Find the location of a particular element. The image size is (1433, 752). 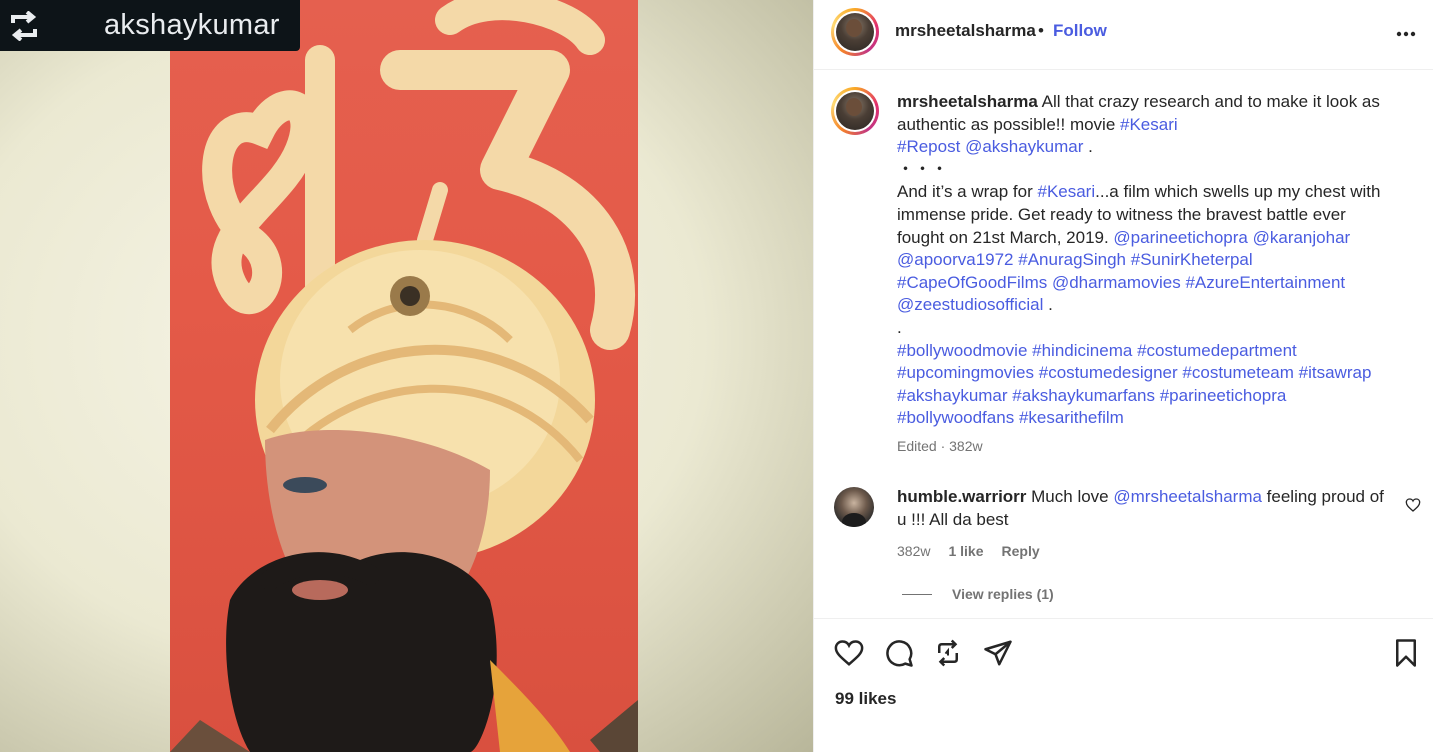

bookmark-icon is located at coordinates (1406, 653).